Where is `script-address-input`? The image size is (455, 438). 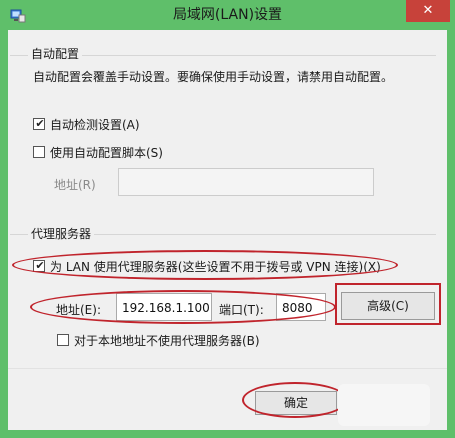 script-address-input is located at coordinates (246, 182).